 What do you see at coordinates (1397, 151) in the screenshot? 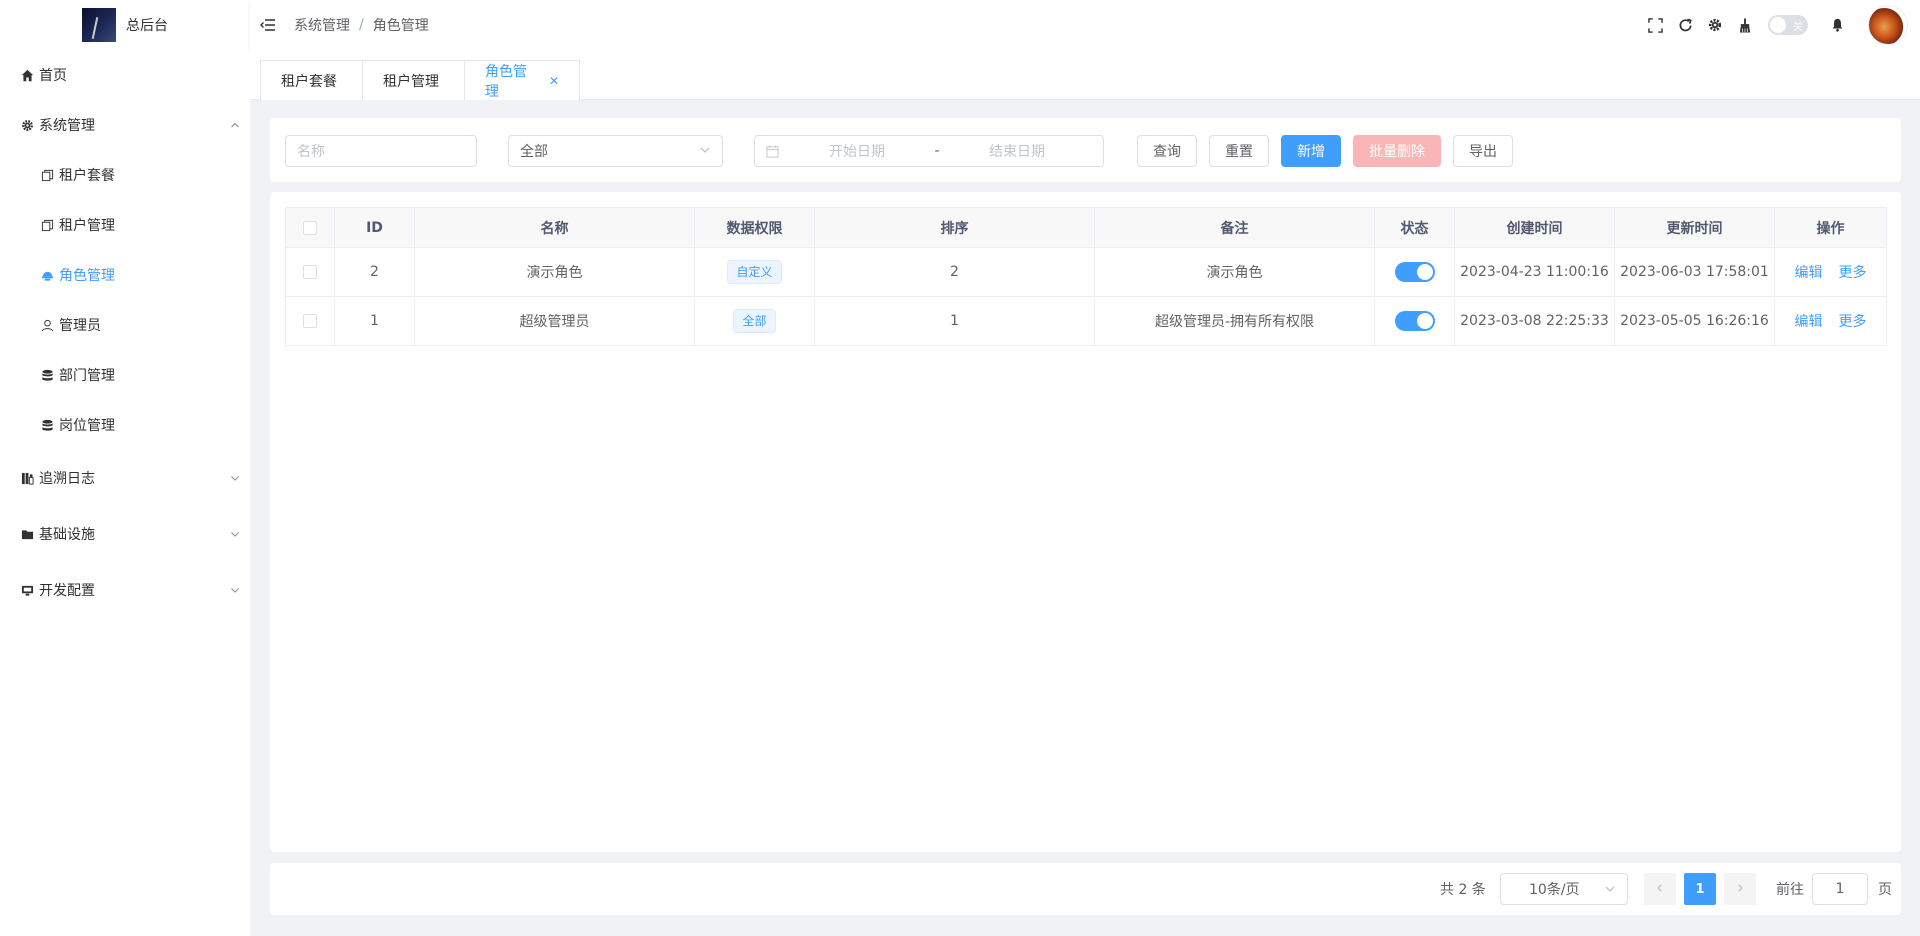
I see `batch-delete-button: 批量删除` at bounding box center [1397, 151].